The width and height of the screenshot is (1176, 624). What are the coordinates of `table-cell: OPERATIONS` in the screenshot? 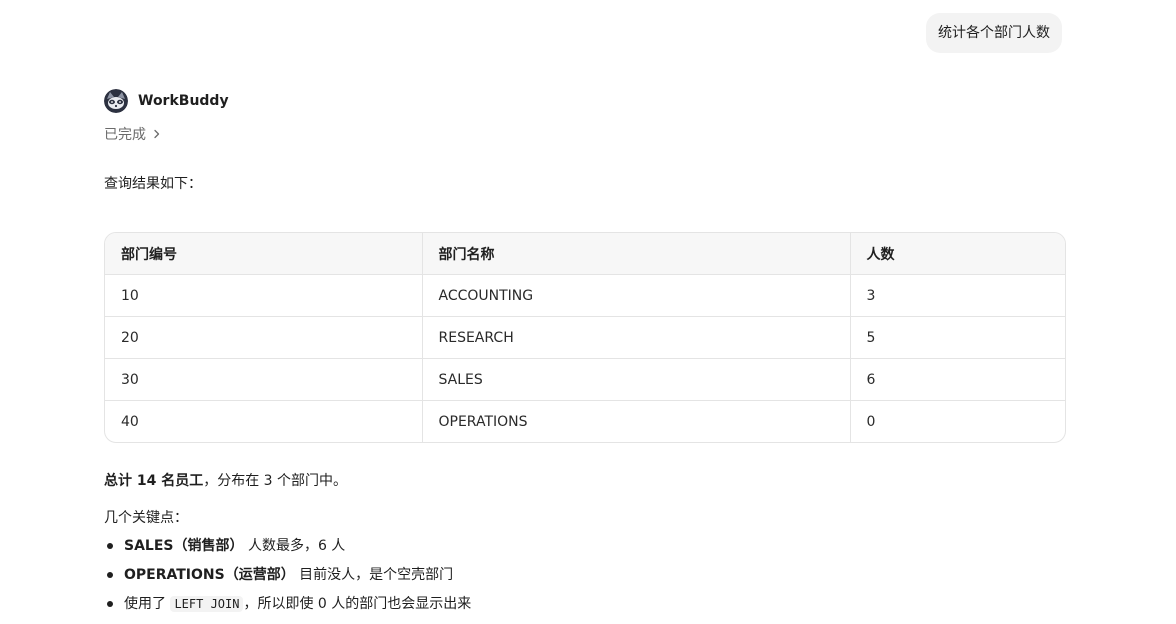 It's located at (636, 421).